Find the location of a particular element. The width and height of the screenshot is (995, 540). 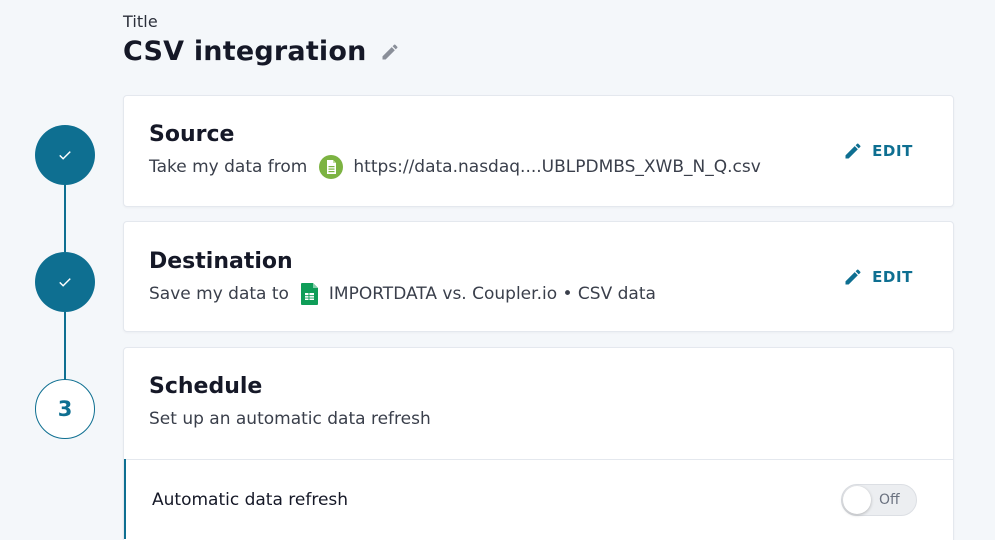

automatic-refresh-row: Automatic data refresh Off is located at coordinates (538, 499).